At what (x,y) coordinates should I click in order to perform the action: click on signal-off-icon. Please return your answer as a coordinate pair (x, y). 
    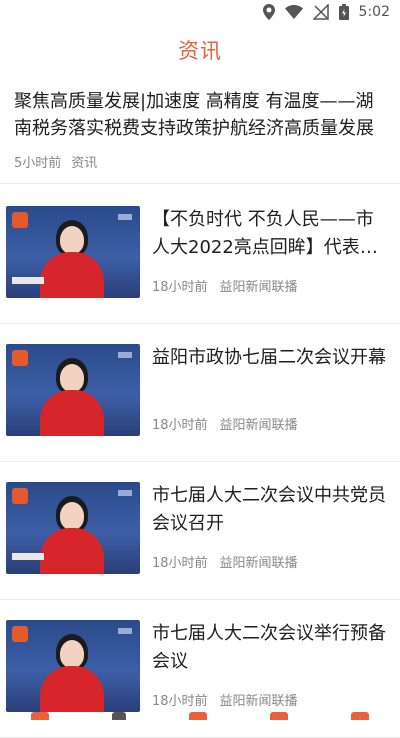
    Looking at the image, I should click on (320, 12).